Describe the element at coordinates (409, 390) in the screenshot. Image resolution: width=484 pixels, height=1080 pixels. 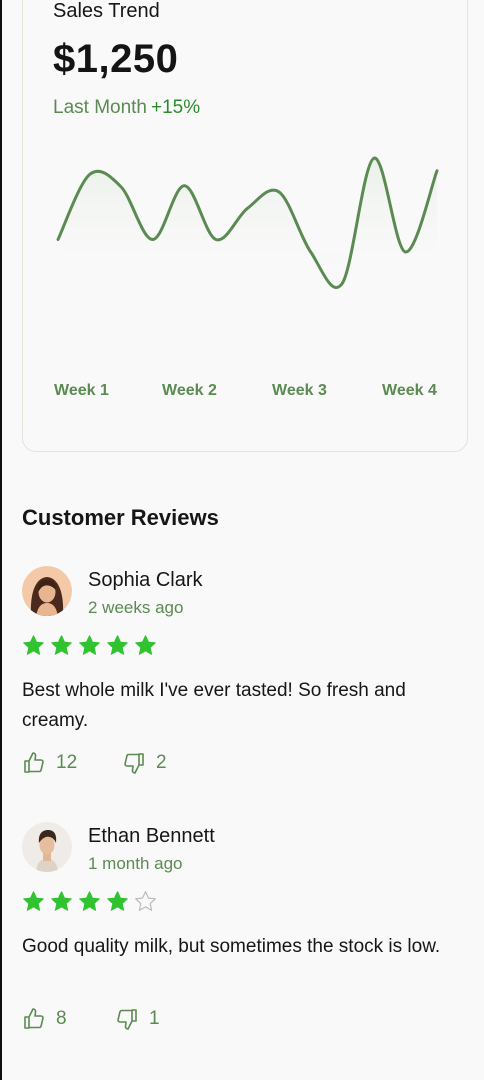
I see `x-tick-label: Week 4` at that location.